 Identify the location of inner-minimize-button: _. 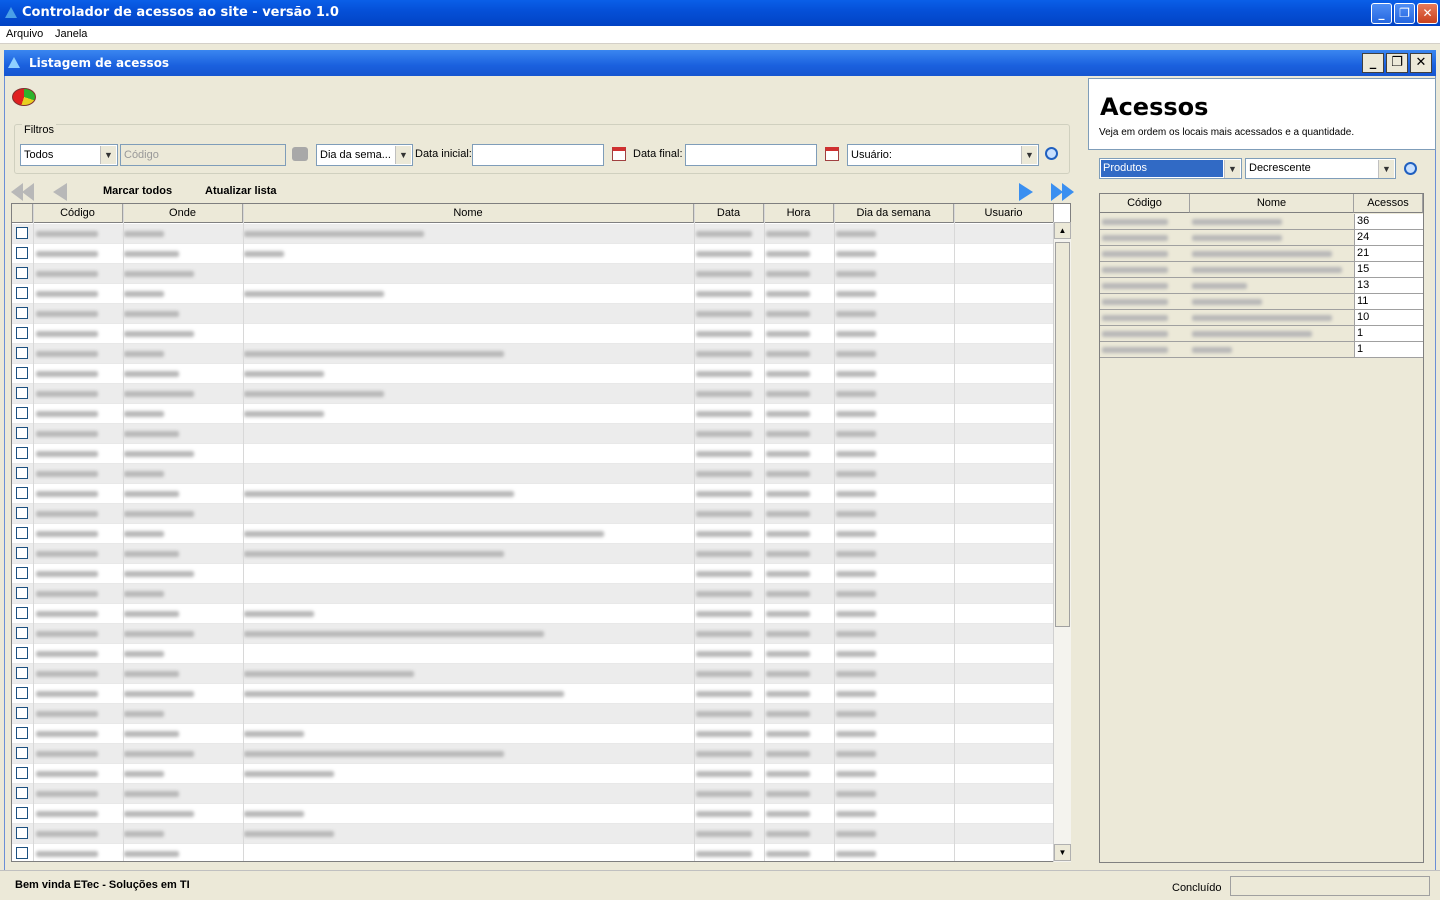
(1373, 63).